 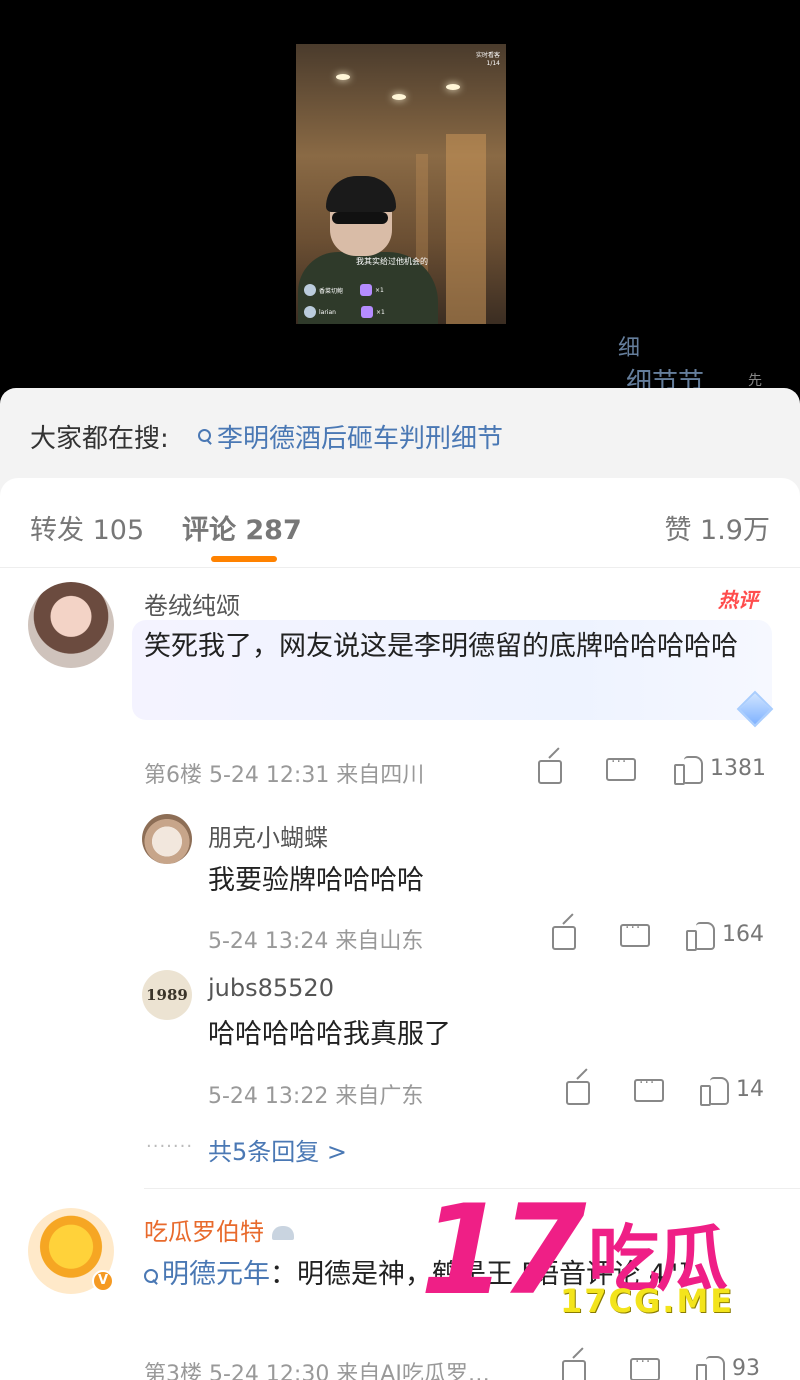 What do you see at coordinates (103, 1281) in the screenshot?
I see `verified-badge: V` at bounding box center [103, 1281].